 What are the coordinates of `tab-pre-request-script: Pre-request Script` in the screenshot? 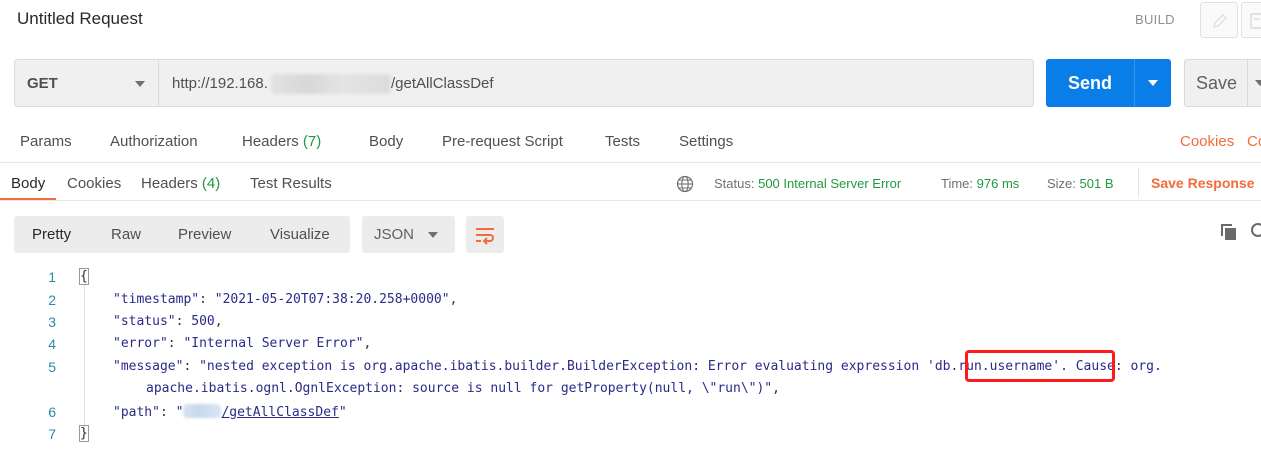 It's located at (502, 141).